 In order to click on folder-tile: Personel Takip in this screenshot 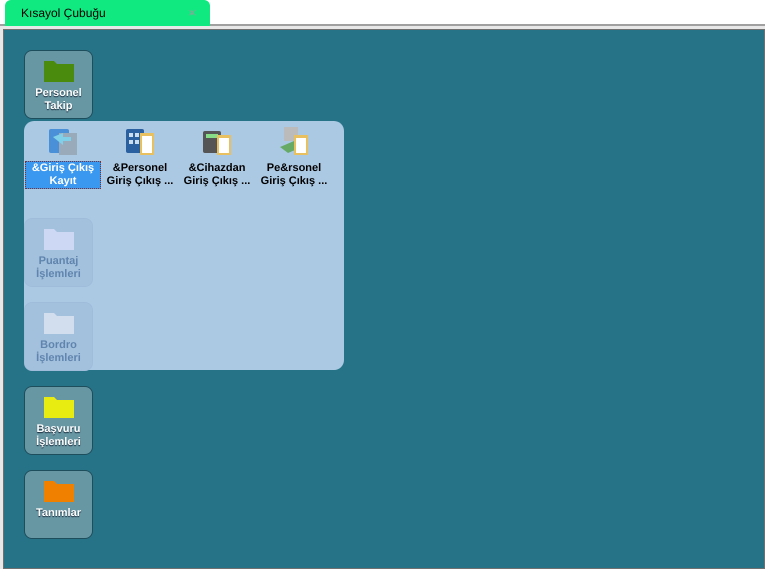, I will do `click(58, 84)`.